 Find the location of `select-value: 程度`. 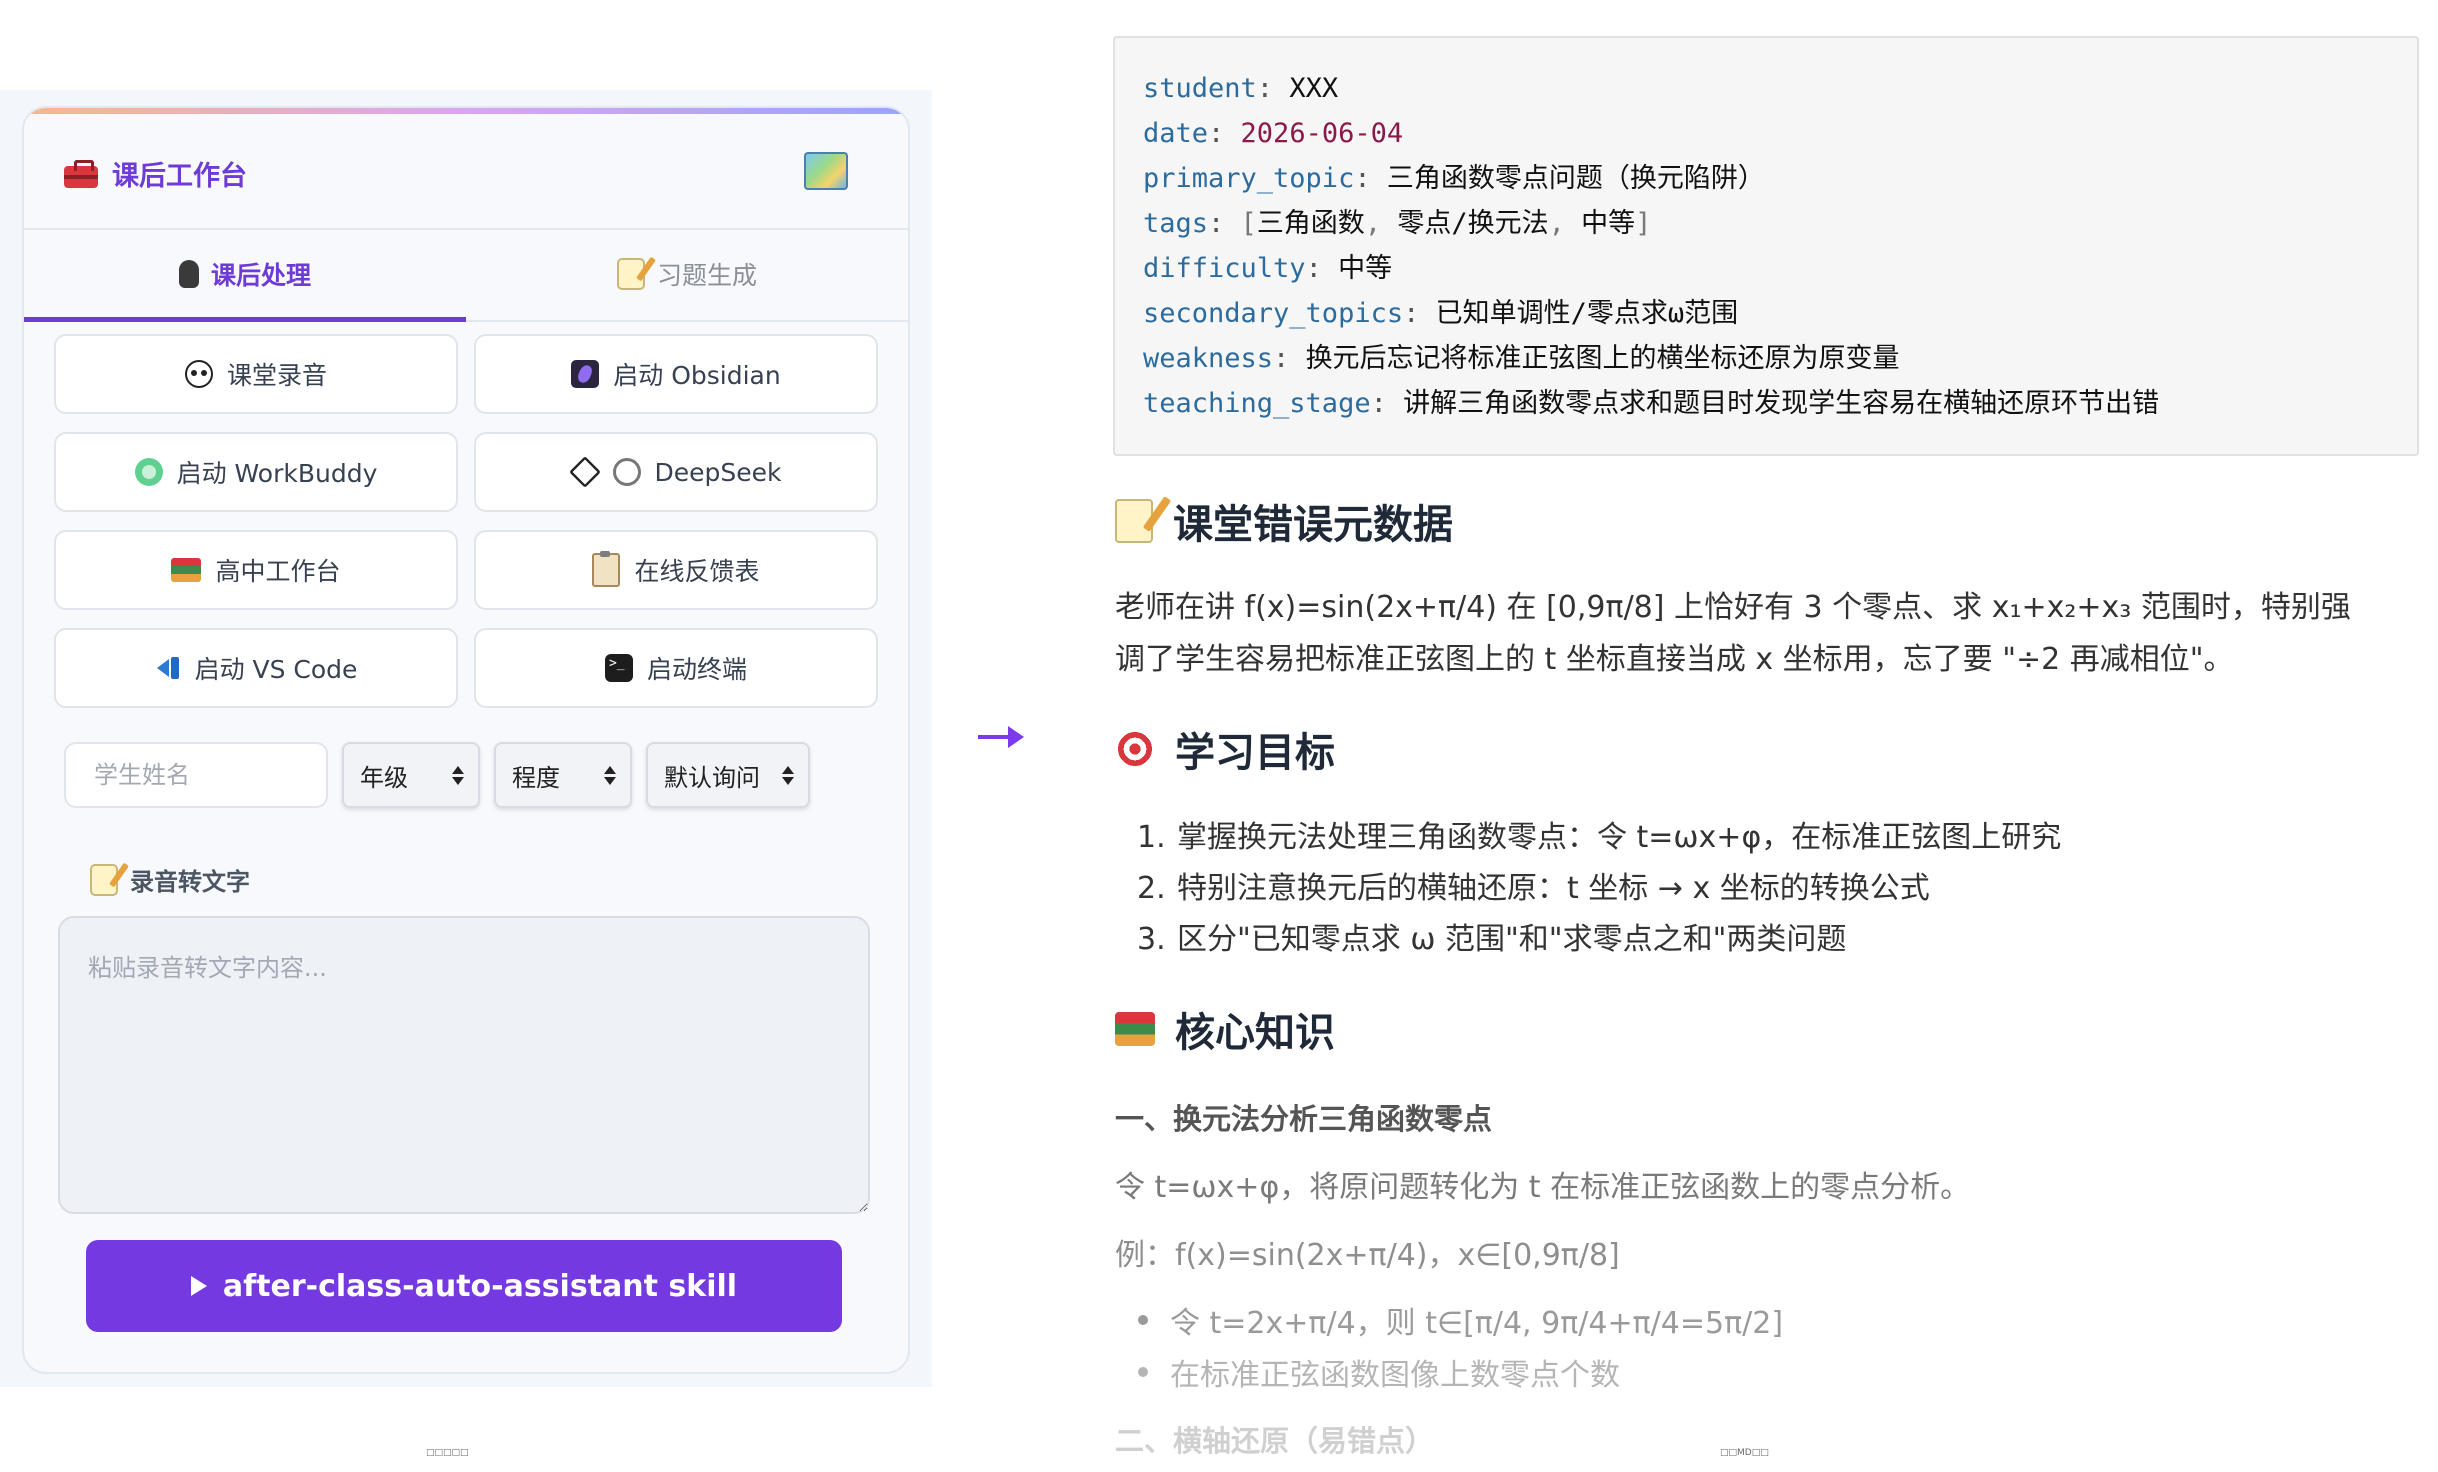

select-value: 程度 is located at coordinates (536, 777).